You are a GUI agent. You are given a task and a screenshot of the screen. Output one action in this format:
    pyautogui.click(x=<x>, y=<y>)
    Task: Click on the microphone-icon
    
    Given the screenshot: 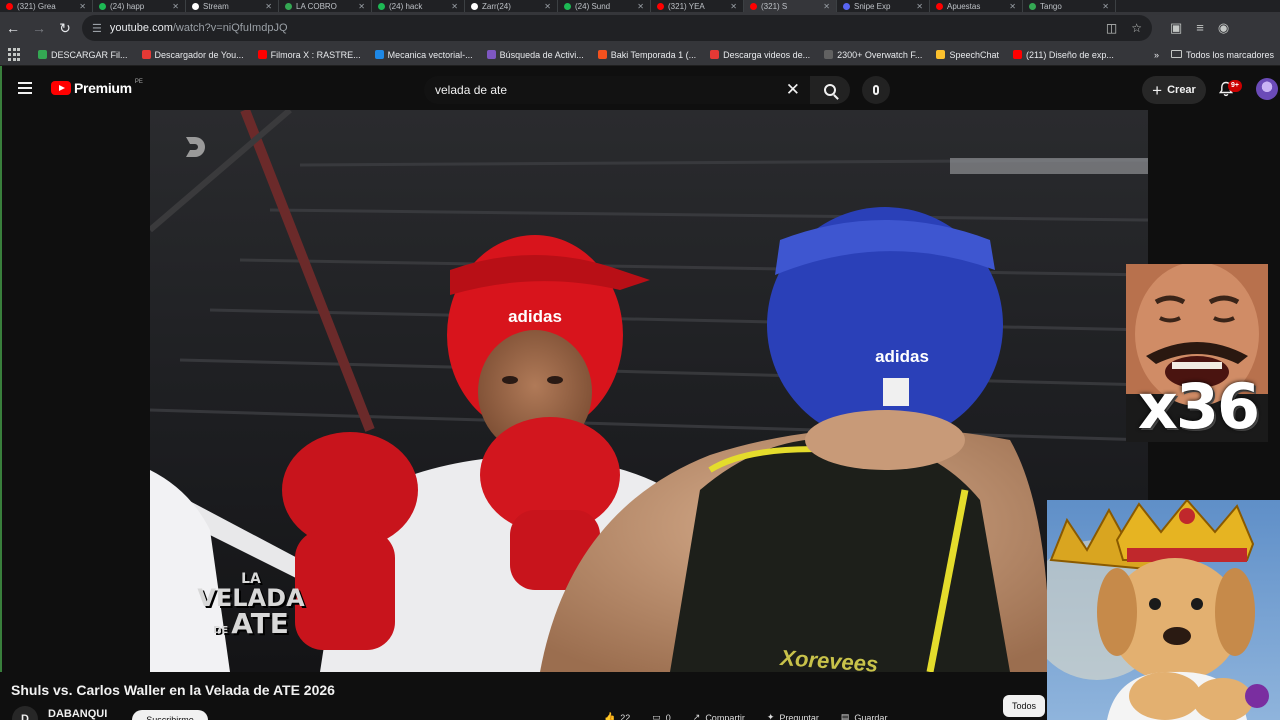 What is the action you would take?
    pyautogui.click(x=876, y=90)
    